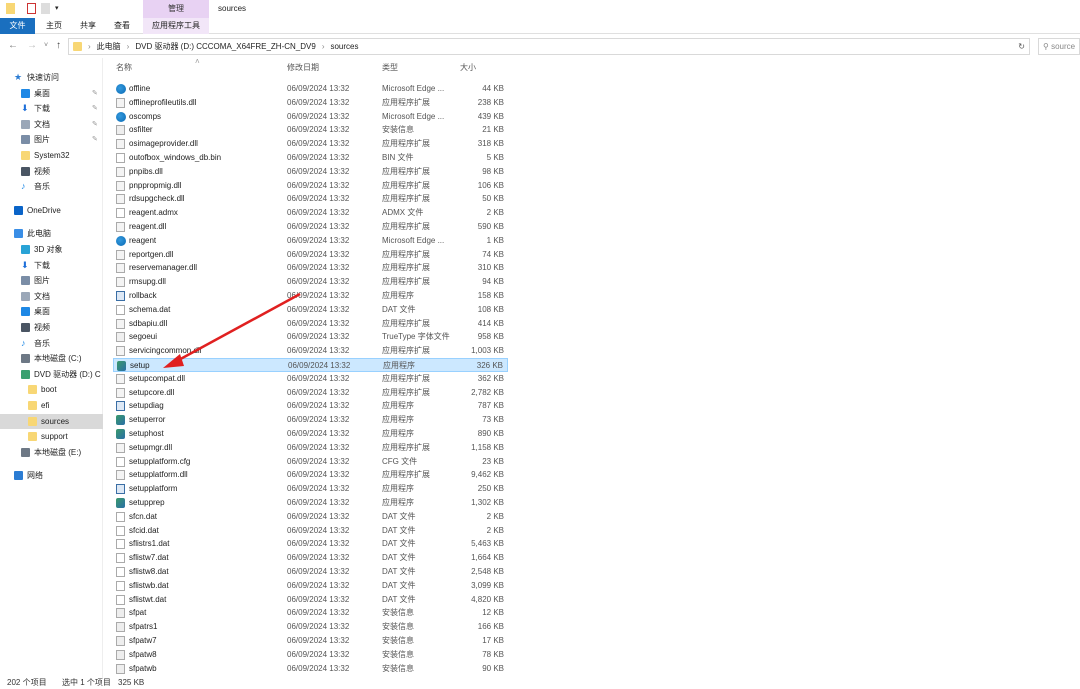  Describe the element at coordinates (86, 682) in the screenshot. I see `selected-count: 选中 1 个项目` at that location.